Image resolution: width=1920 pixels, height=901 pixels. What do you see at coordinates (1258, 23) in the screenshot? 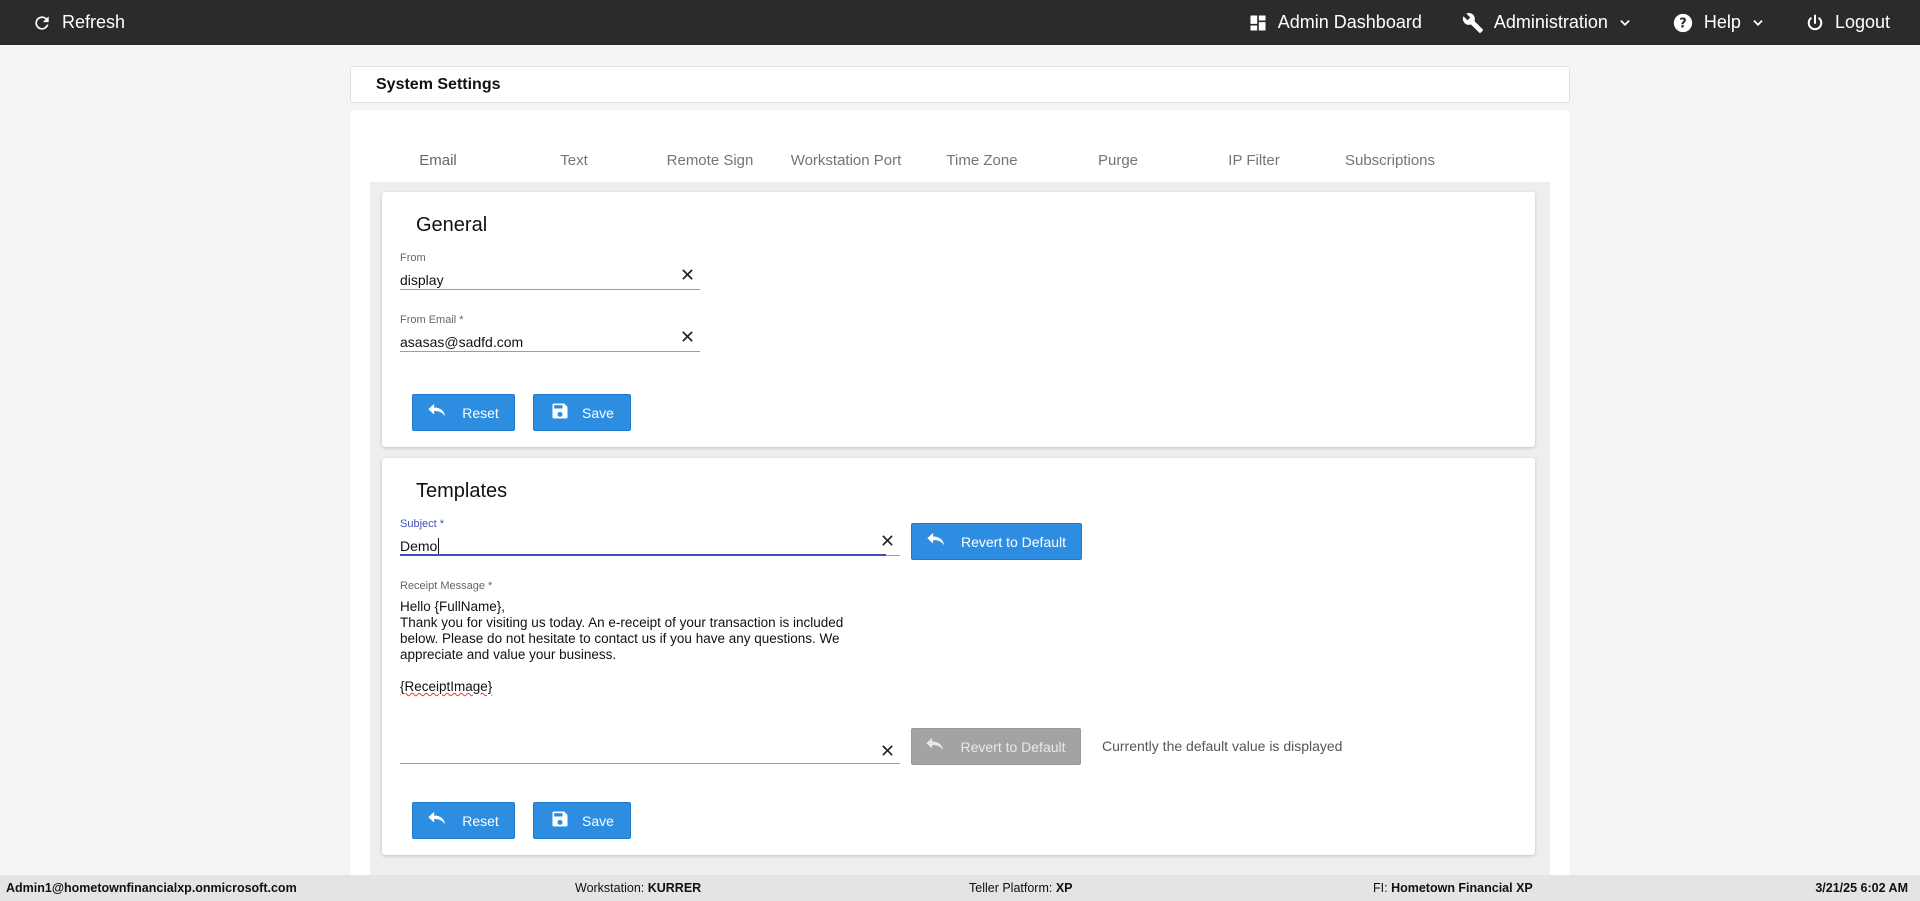
I see `dashboard-icon` at bounding box center [1258, 23].